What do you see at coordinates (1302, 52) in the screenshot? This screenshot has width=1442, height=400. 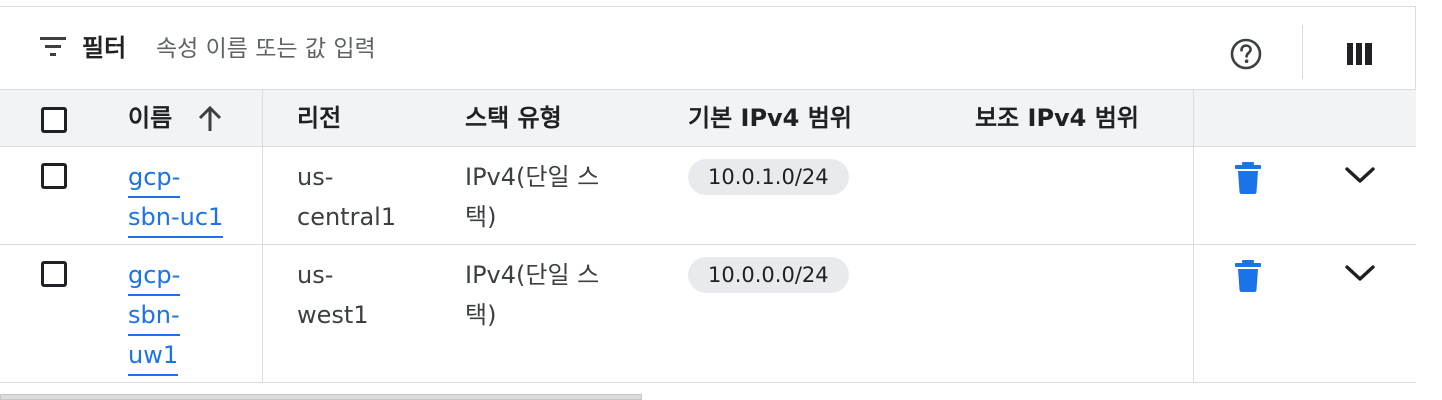 I see `toolbar-divider` at bounding box center [1302, 52].